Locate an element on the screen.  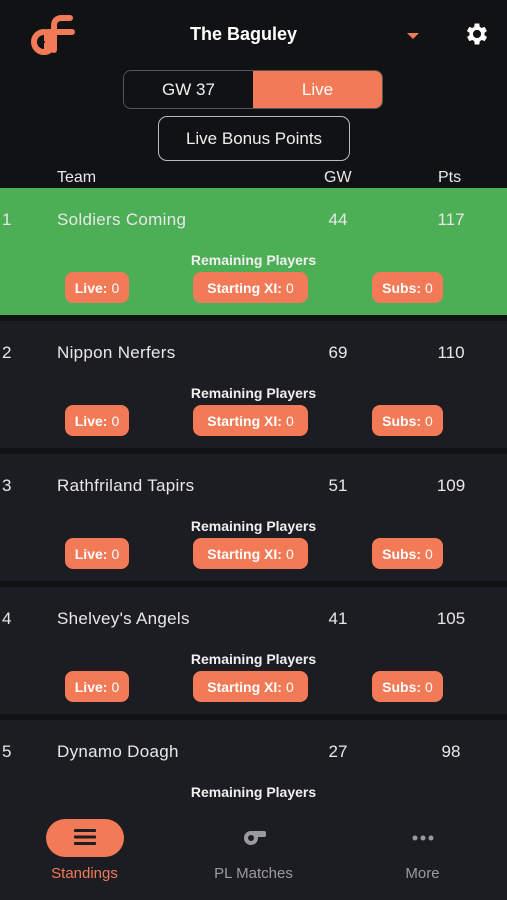
tab-pl-matches: PL Matches is located at coordinates (253, 854).